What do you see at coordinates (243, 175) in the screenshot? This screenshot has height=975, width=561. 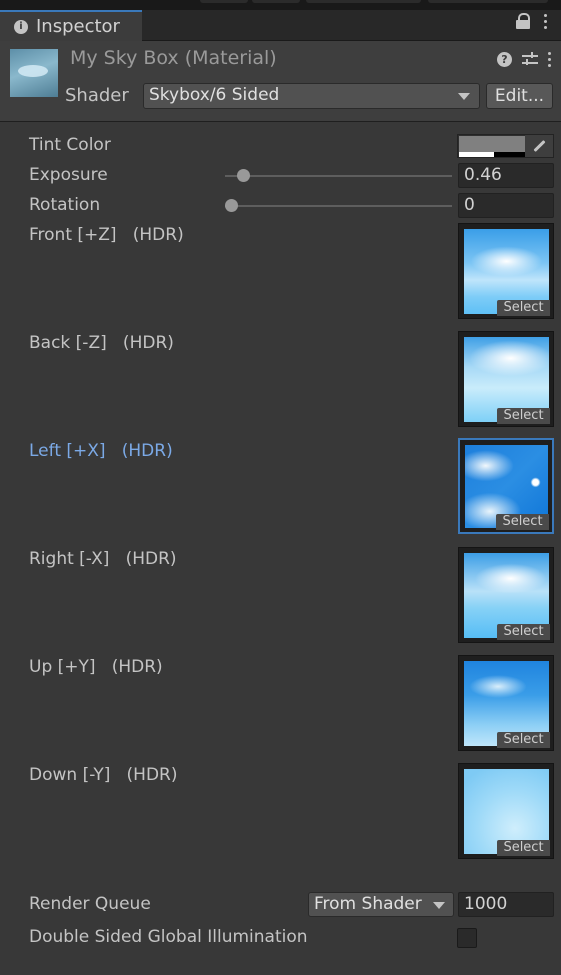 I see `exposure-slider-handle` at bounding box center [243, 175].